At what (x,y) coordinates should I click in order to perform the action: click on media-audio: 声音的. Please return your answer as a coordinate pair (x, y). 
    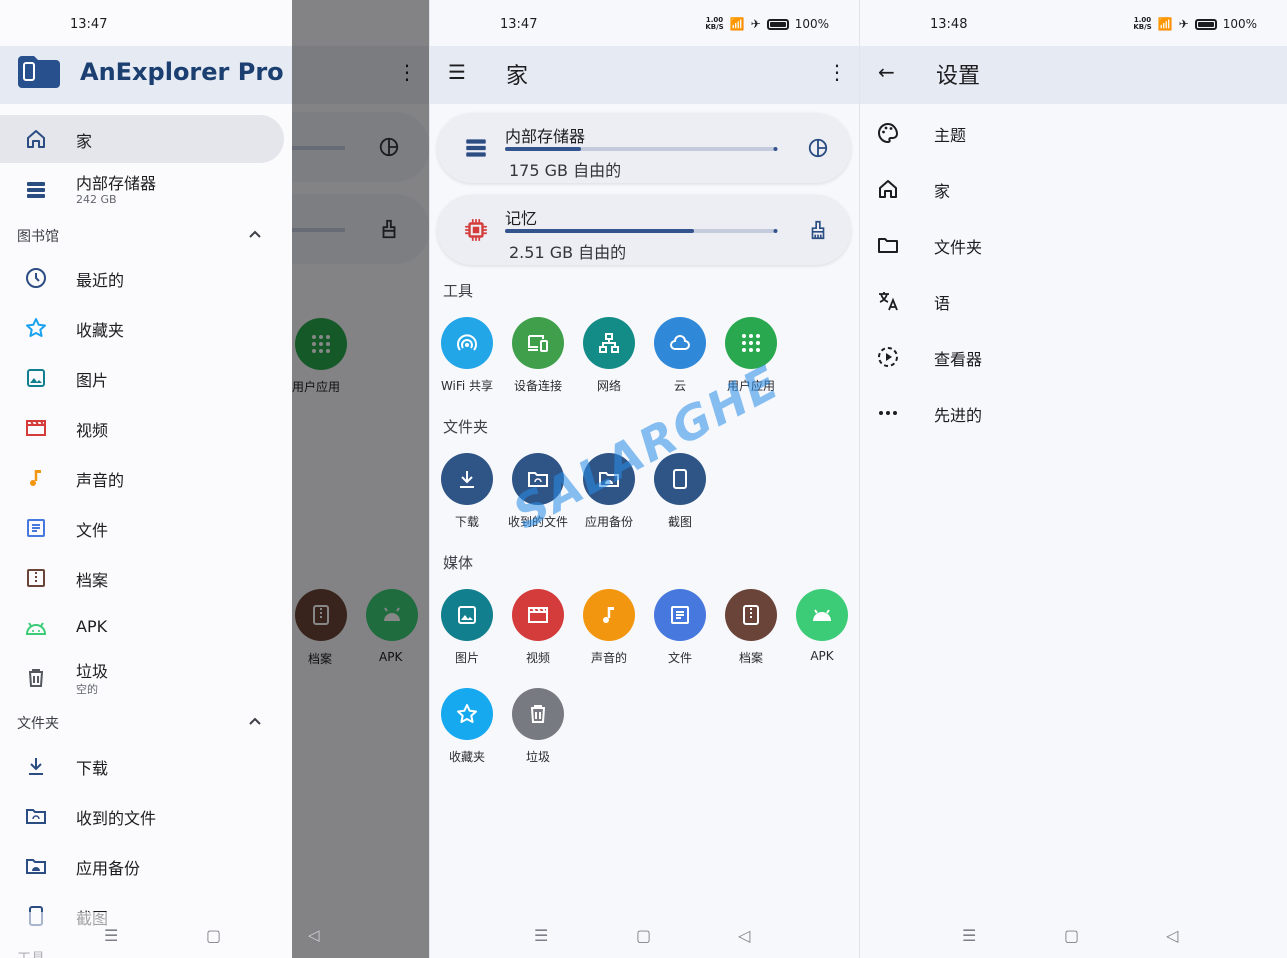
    Looking at the image, I should click on (609, 627).